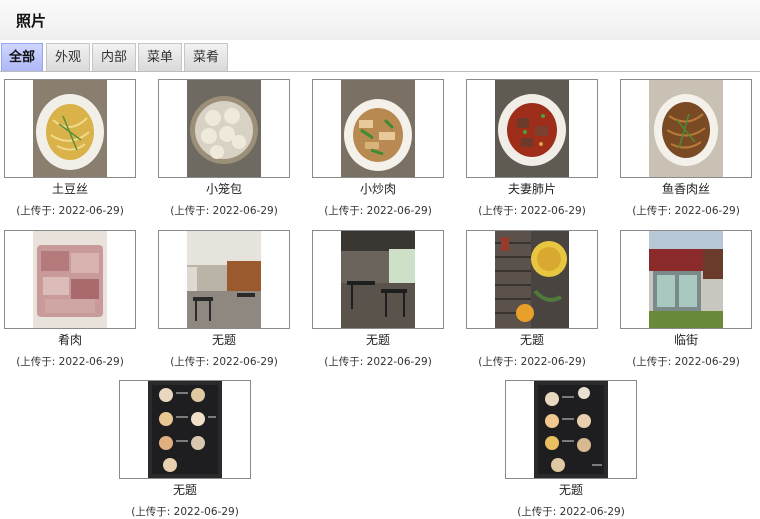  I want to click on photo-title: 临街, so click(685, 340).